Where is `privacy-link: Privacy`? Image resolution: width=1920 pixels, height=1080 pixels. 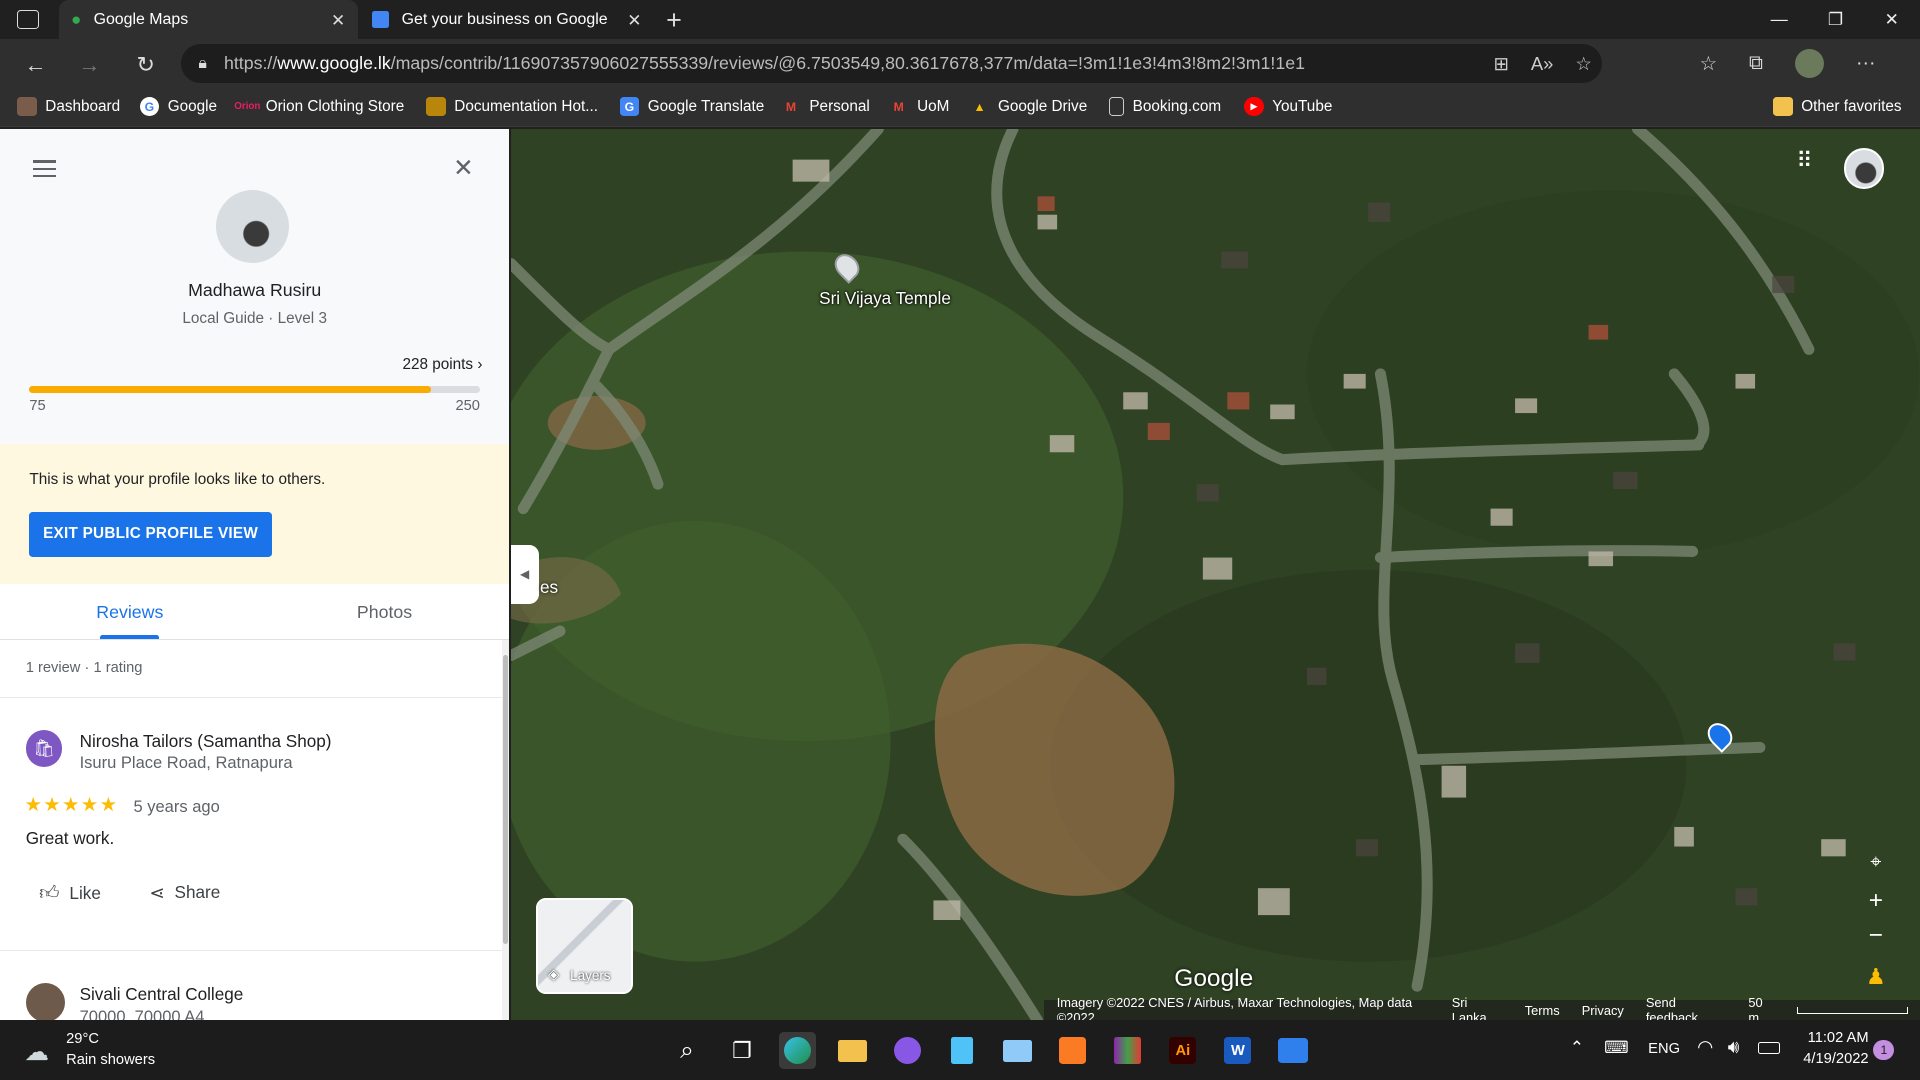
privacy-link: Privacy is located at coordinates (1603, 1010).